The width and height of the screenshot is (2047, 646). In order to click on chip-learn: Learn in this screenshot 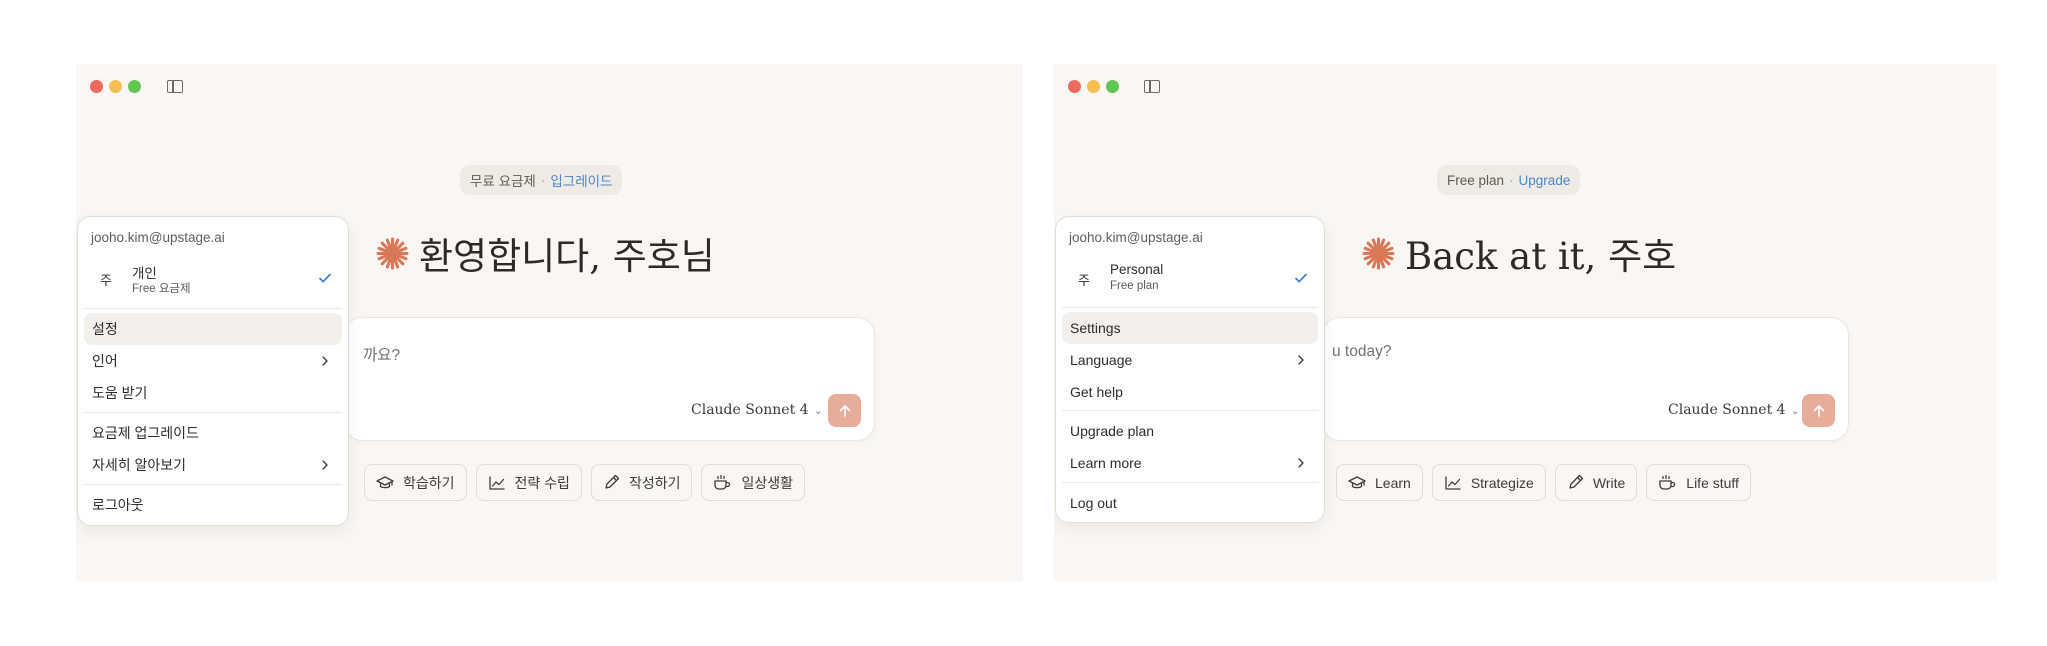, I will do `click(1379, 482)`.